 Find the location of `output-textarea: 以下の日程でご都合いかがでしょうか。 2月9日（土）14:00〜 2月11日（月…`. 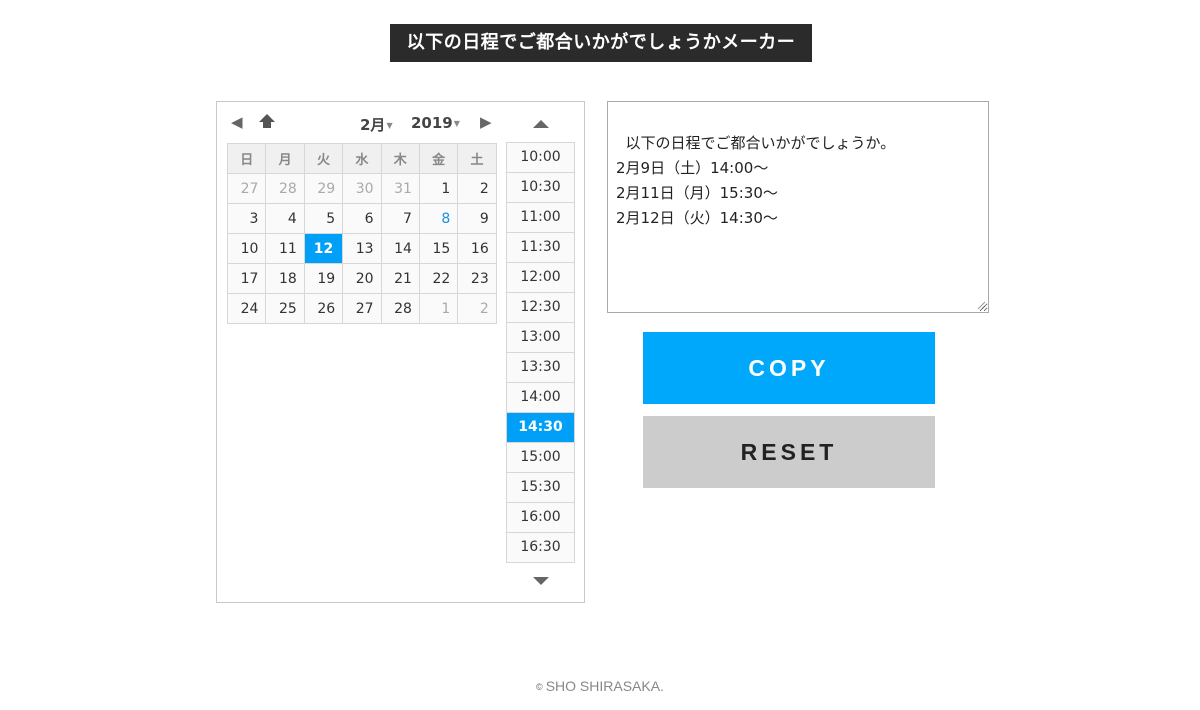

output-textarea: 以下の日程でご都合いかがでしょうか。 2月9日（土）14:00〜 2月11日（月… is located at coordinates (798, 207).